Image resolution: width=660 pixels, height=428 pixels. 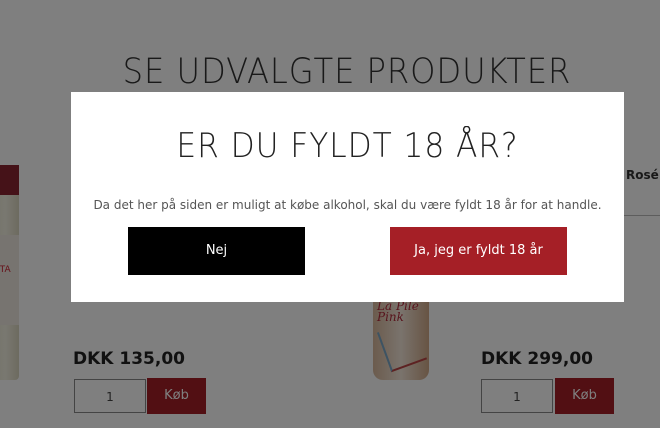 I want to click on no-button: Nej, so click(x=216, y=251).